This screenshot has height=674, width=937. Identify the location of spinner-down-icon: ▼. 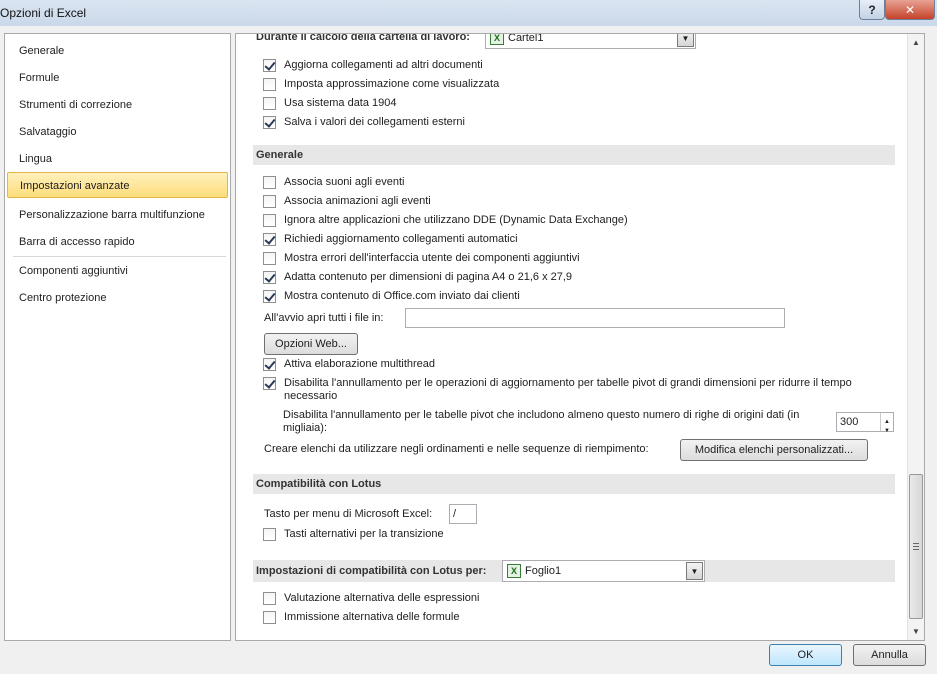
(886, 428).